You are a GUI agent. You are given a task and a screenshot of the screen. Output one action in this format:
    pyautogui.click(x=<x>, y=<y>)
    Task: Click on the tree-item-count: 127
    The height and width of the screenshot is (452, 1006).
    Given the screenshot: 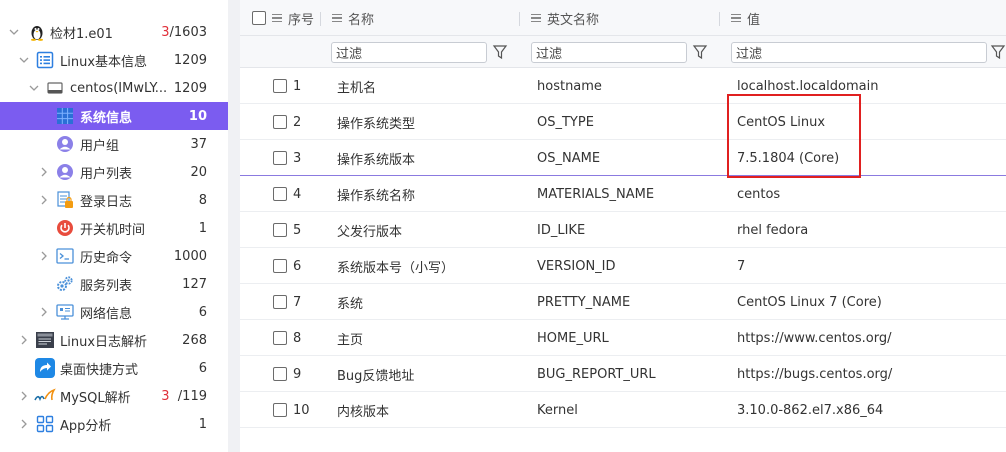 What is the action you would take?
    pyautogui.click(x=194, y=284)
    